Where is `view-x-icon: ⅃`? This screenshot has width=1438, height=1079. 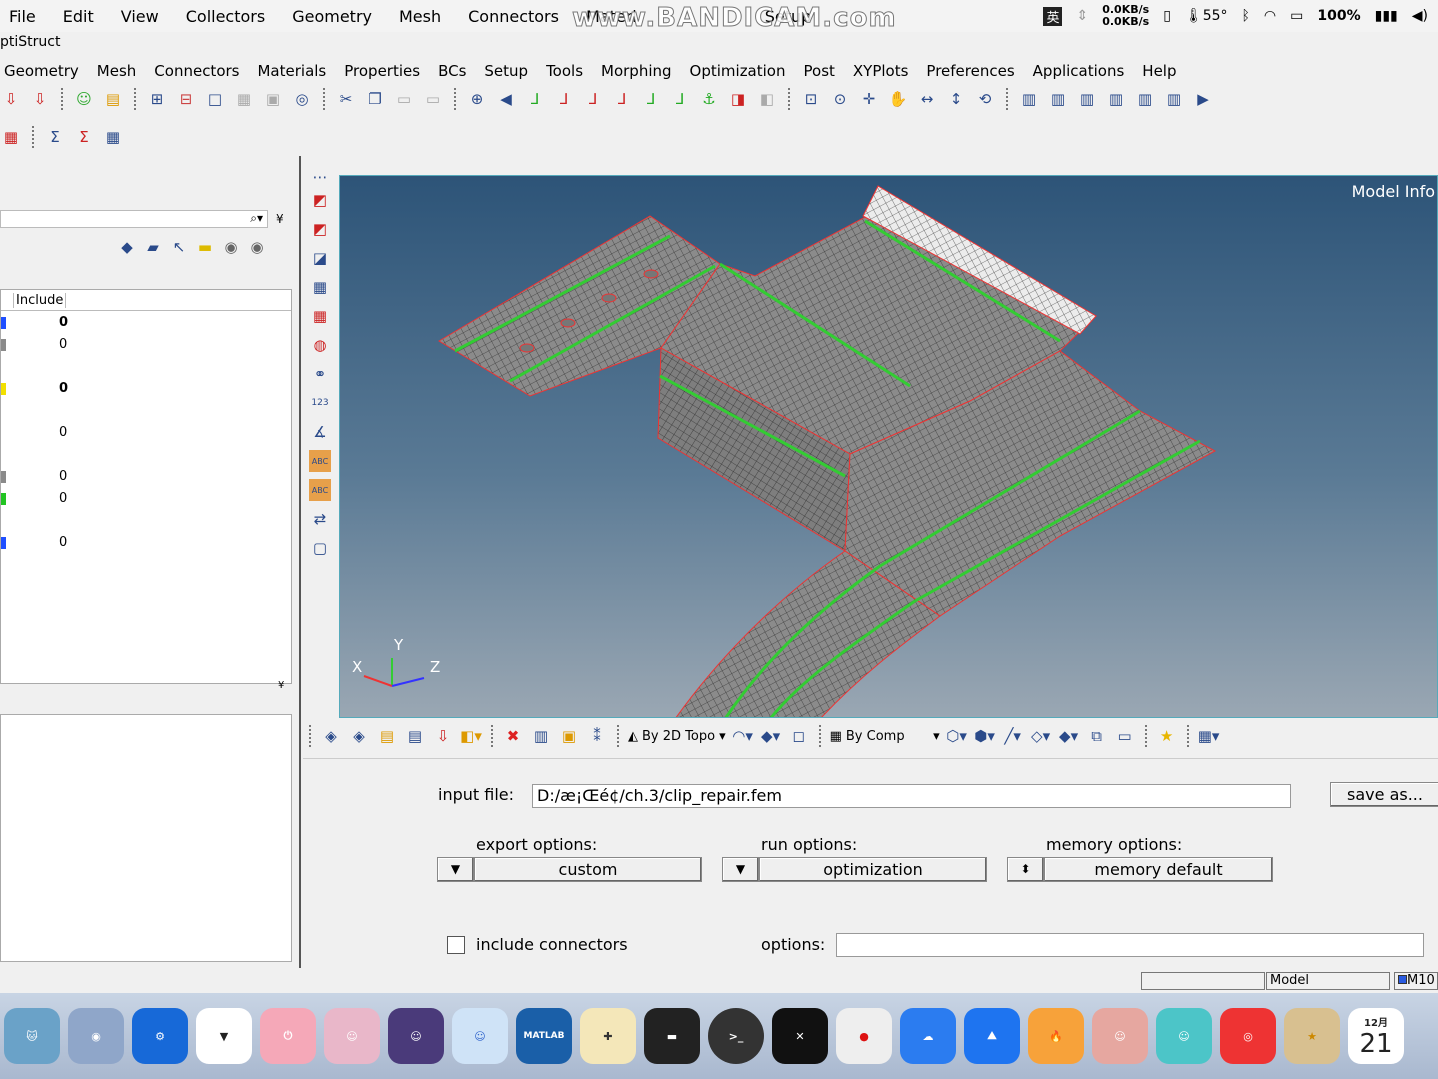 view-x-icon: ⅃ is located at coordinates (535, 99).